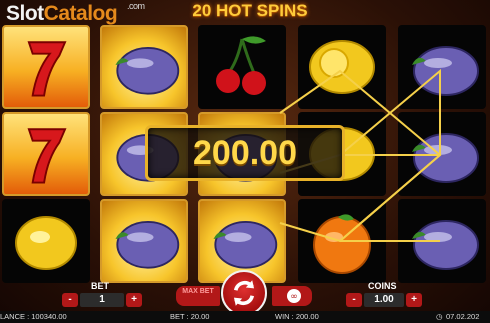 This screenshot has width=490, height=323. I want to click on reel-2-row-3-plum, so click(144, 241).